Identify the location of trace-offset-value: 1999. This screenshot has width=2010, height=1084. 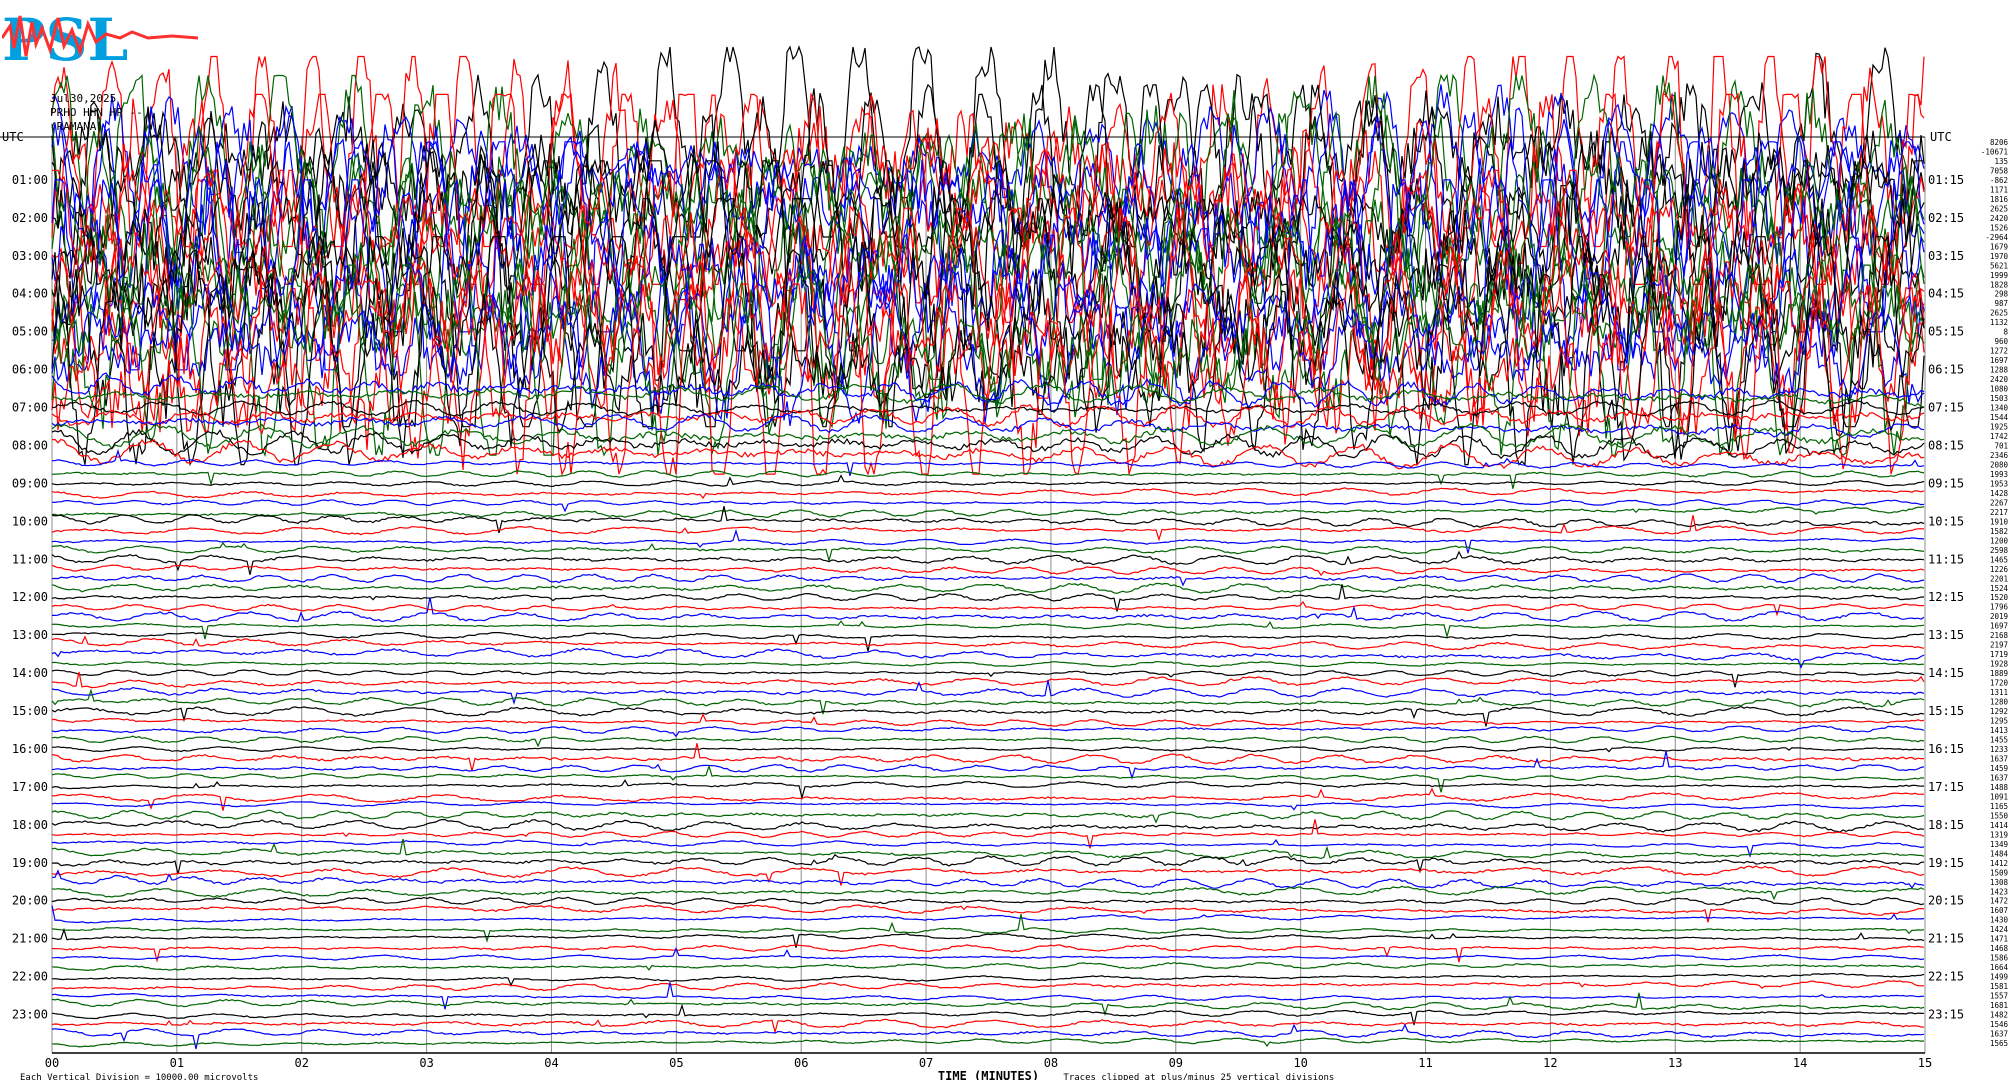
(1999, 275).